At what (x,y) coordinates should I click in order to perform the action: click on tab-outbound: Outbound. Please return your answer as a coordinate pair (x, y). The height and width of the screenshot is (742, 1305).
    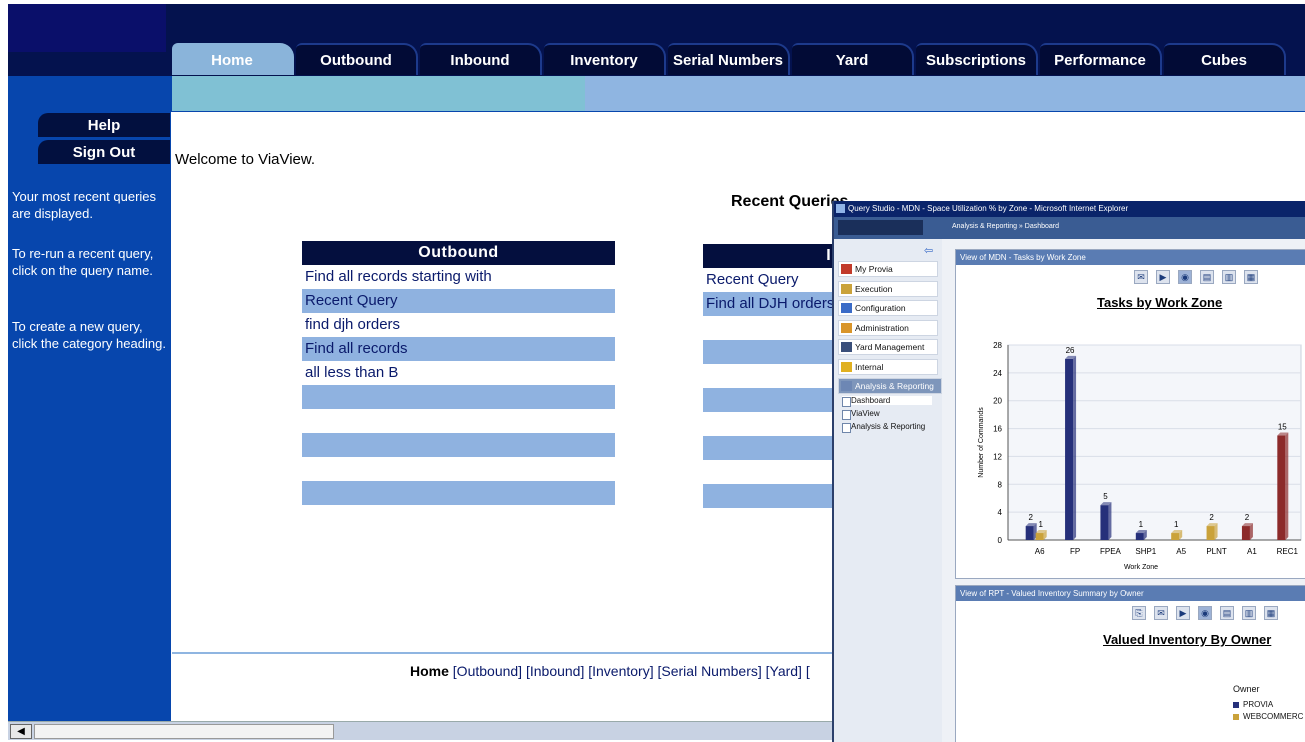
    Looking at the image, I should click on (357, 59).